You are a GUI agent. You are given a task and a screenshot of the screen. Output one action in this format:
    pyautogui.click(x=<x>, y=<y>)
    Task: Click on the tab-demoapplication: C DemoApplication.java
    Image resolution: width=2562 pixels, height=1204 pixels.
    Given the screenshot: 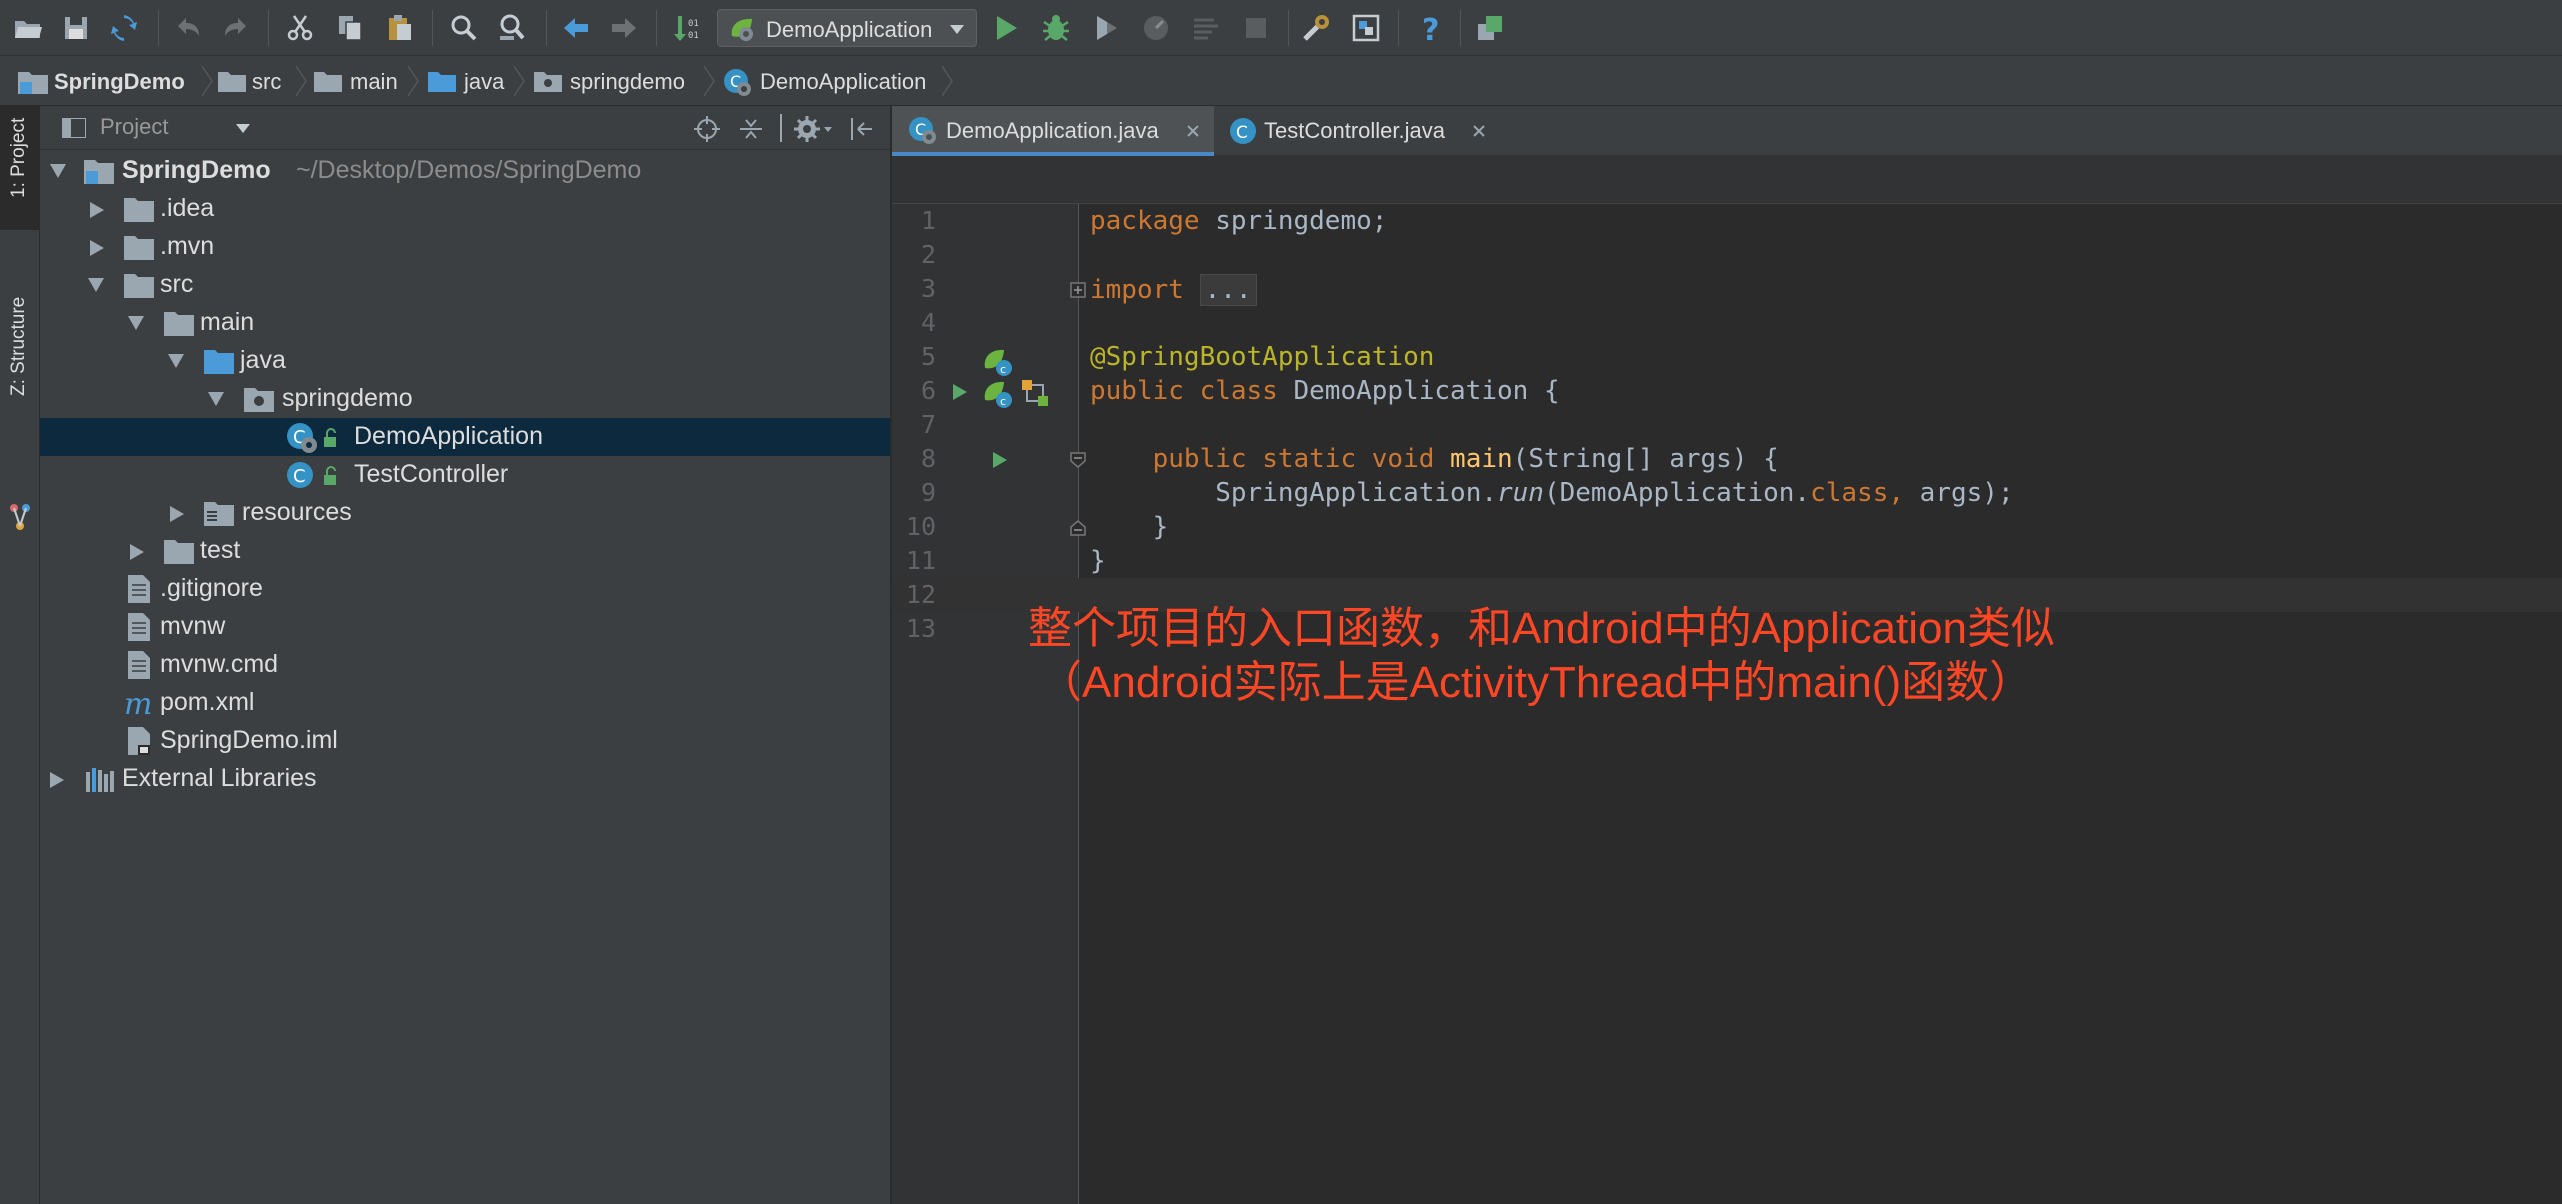 What is the action you would take?
    pyautogui.click(x=1053, y=131)
    